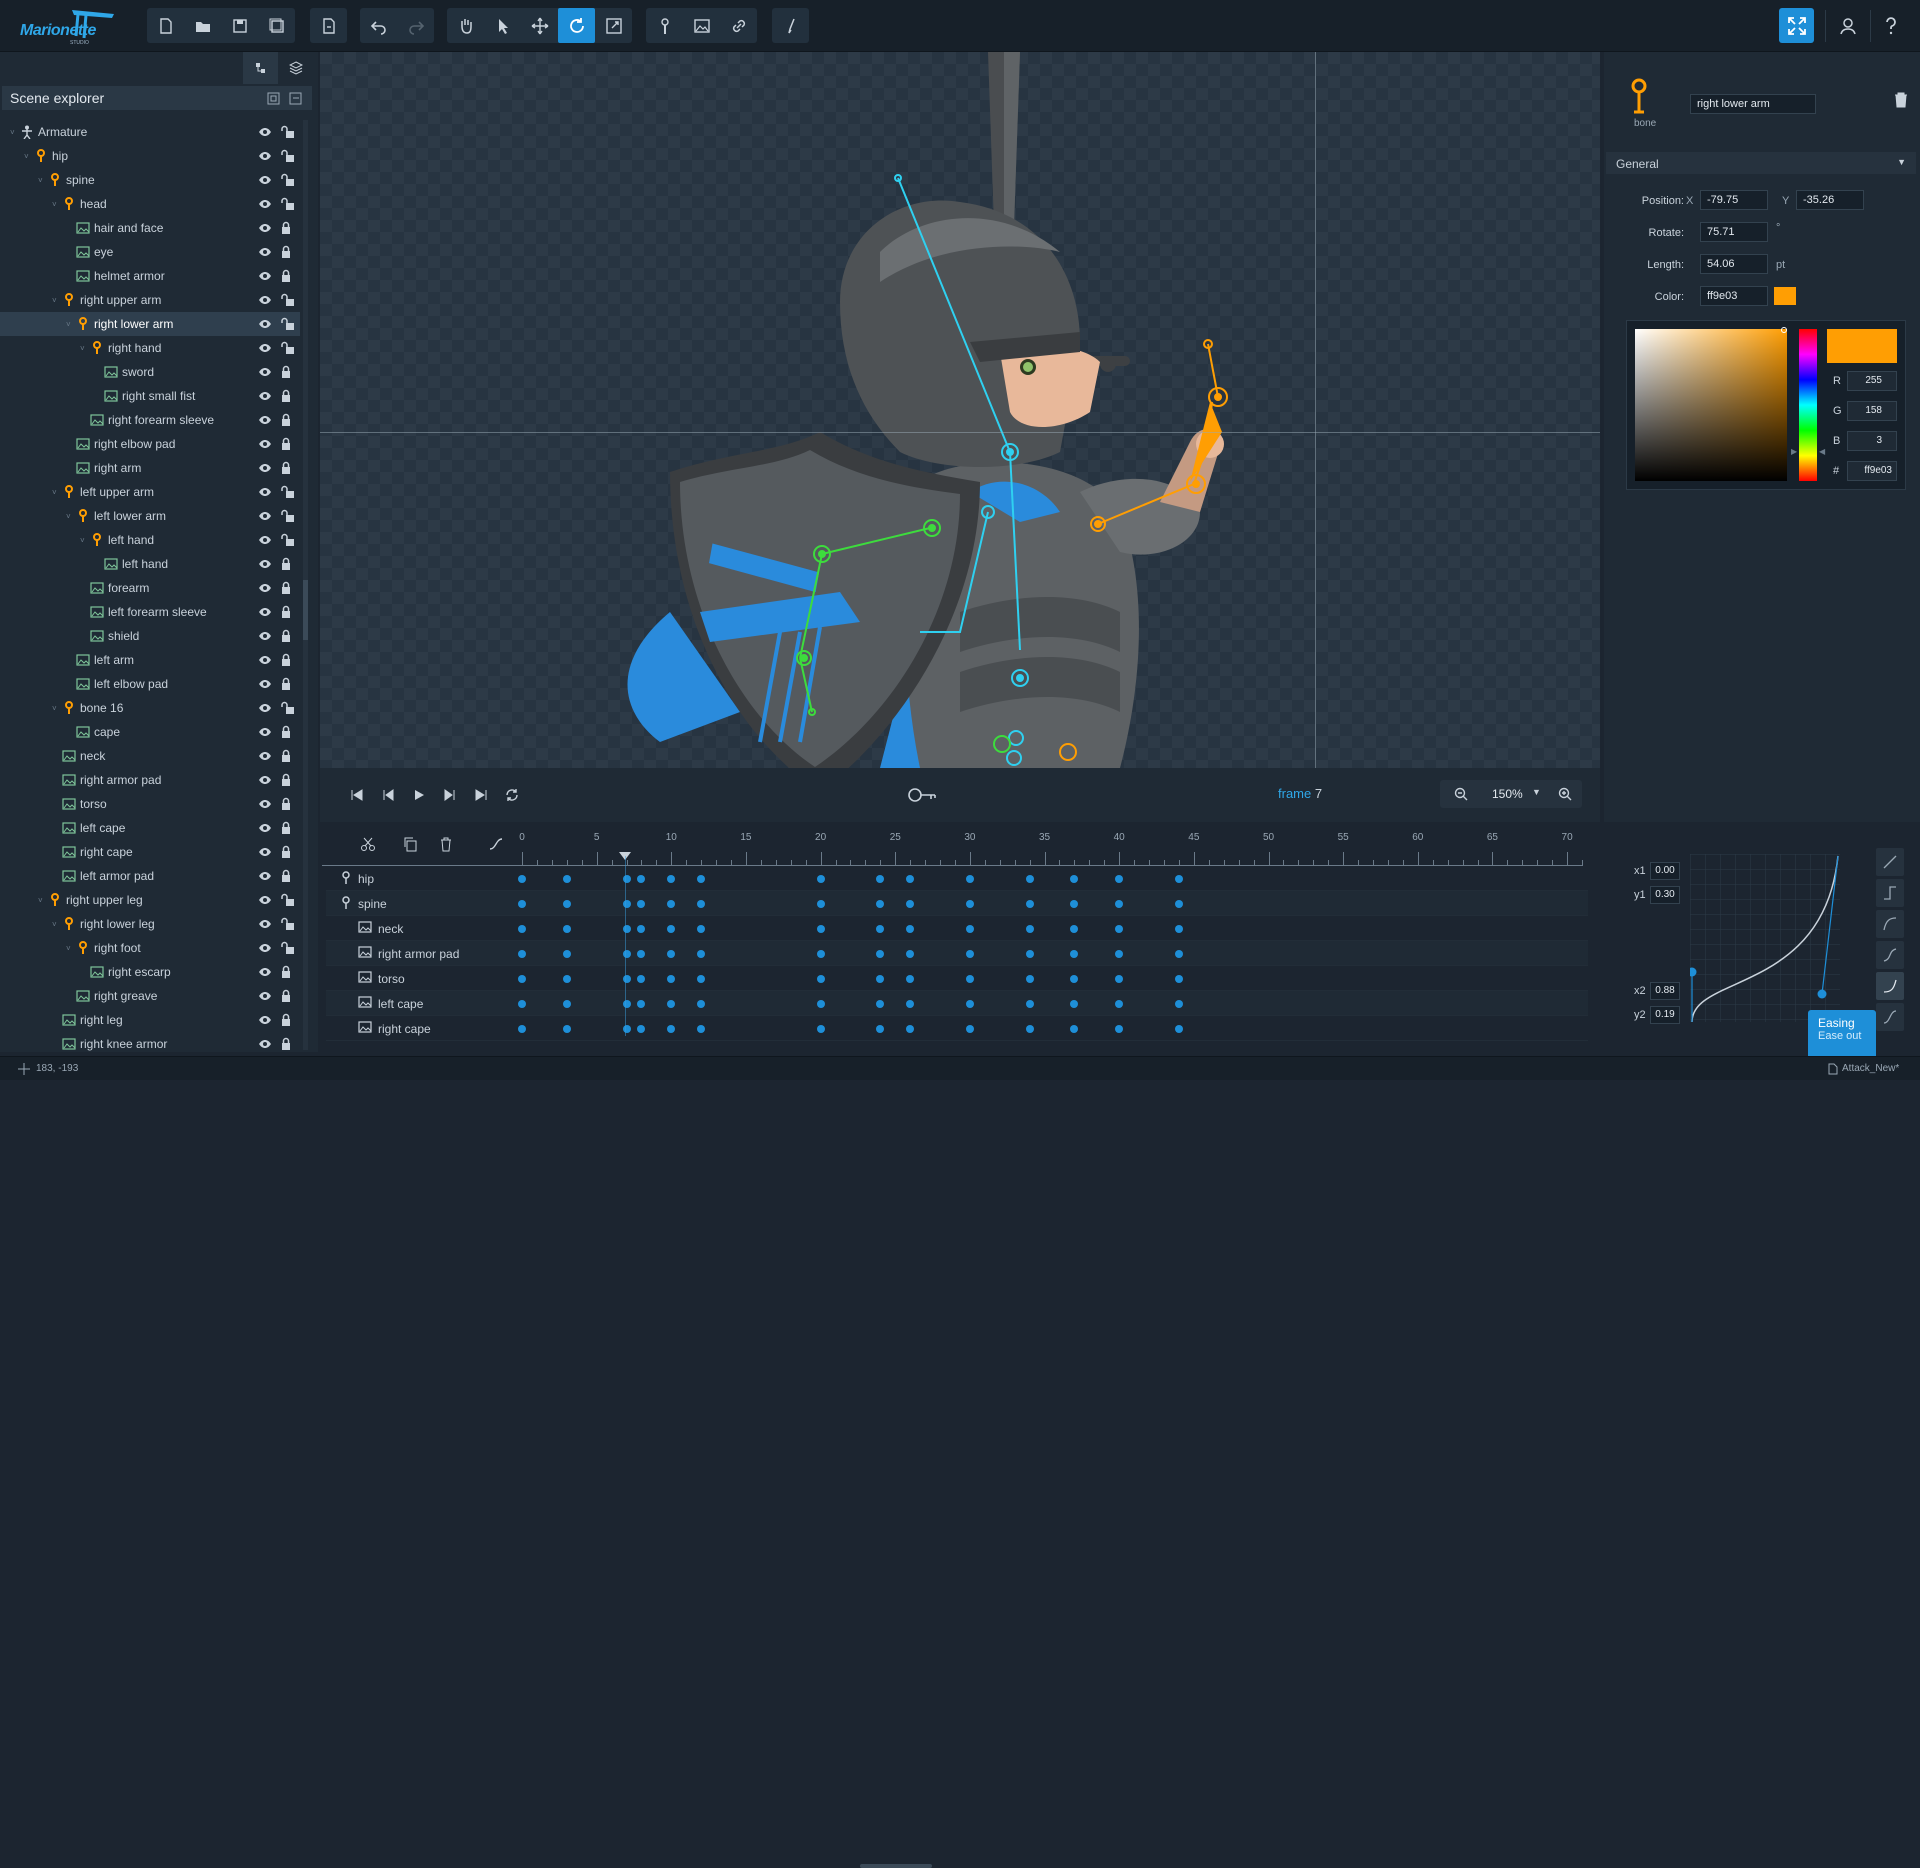 This screenshot has width=1920, height=1868. What do you see at coordinates (481, 795) in the screenshot?
I see `last-frame-button` at bounding box center [481, 795].